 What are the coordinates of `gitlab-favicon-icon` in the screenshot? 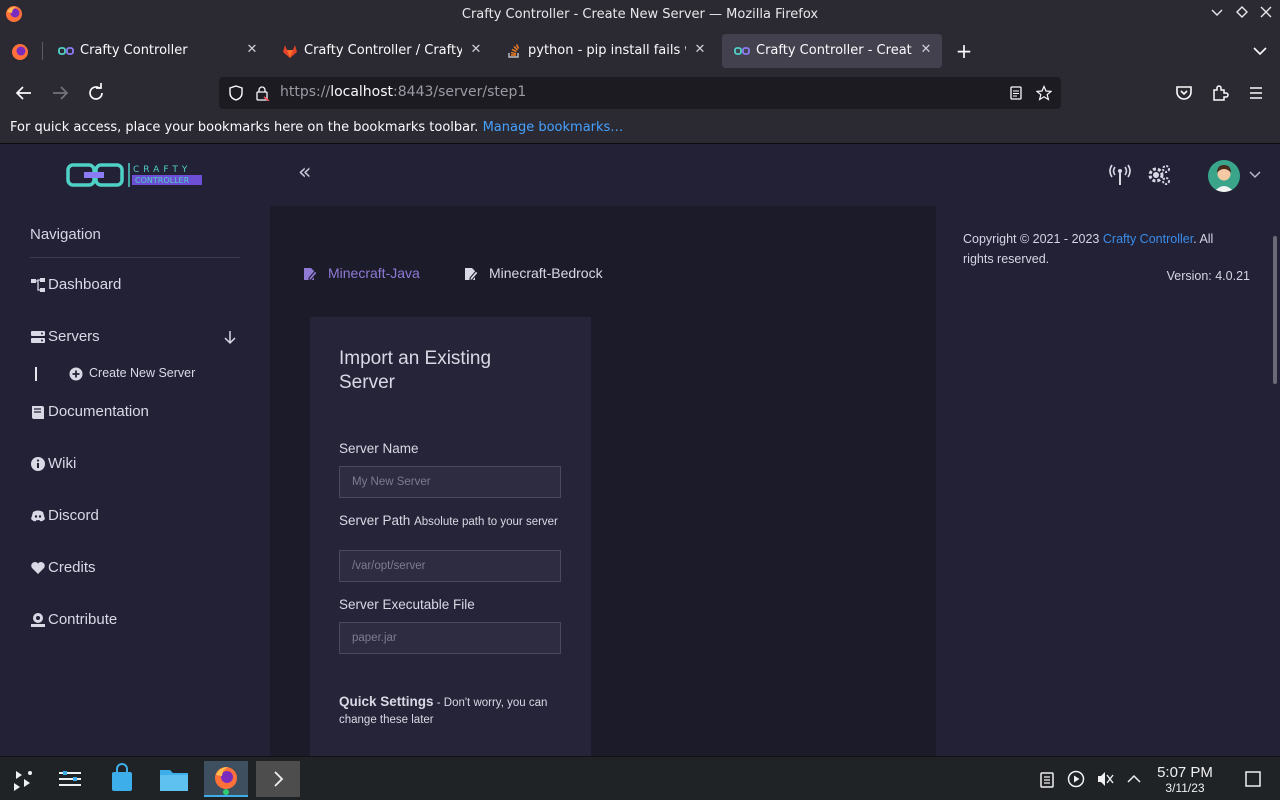 It's located at (290, 51).